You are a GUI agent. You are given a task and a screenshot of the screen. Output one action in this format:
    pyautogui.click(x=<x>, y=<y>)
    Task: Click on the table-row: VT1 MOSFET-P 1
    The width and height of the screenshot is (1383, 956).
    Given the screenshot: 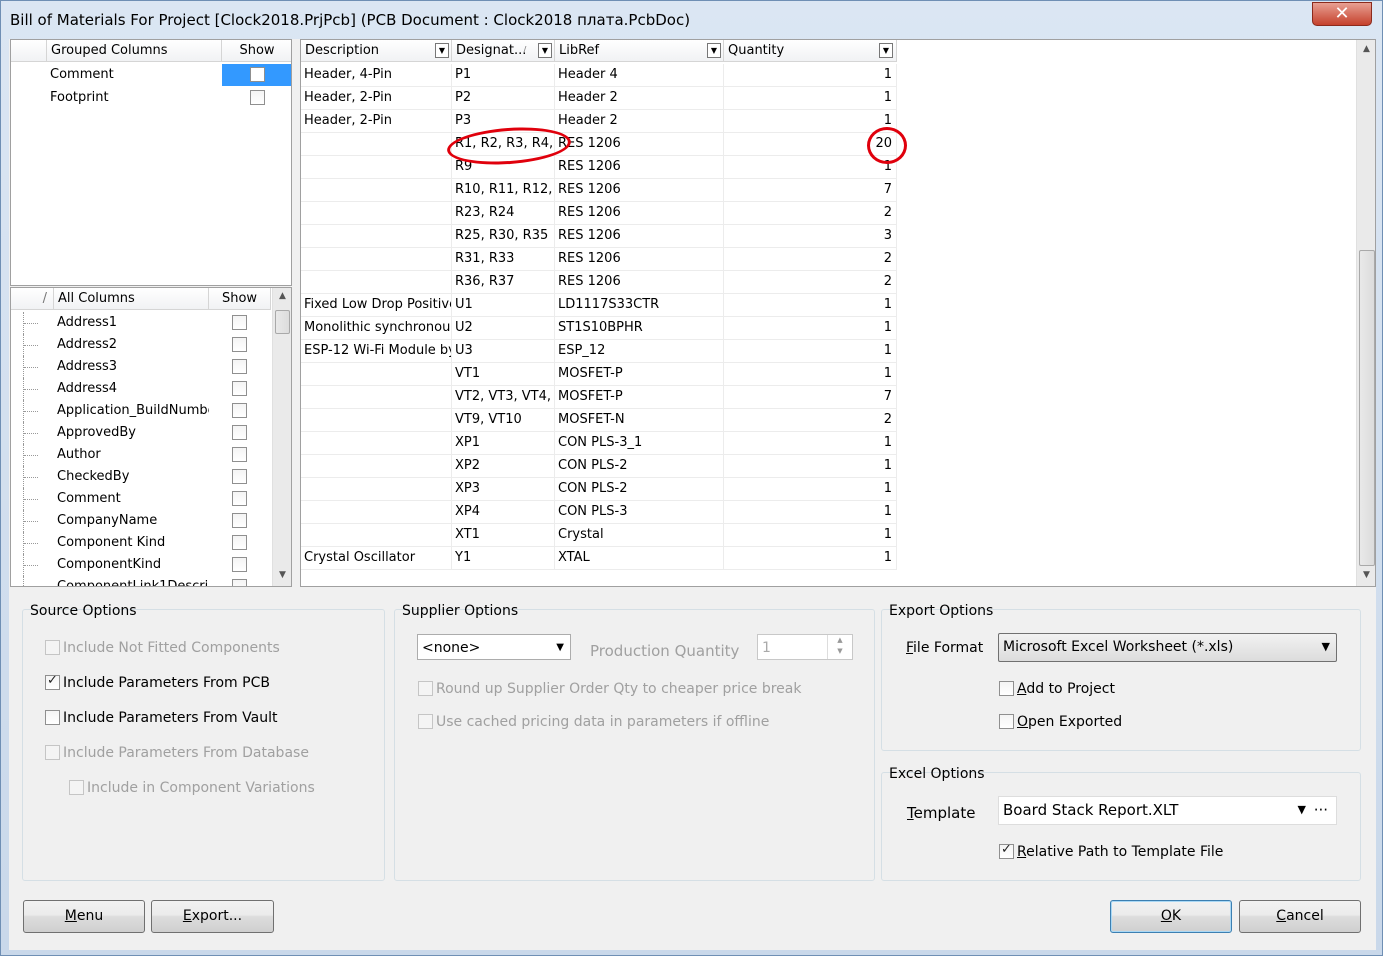 What is the action you would take?
    pyautogui.click(x=599, y=374)
    